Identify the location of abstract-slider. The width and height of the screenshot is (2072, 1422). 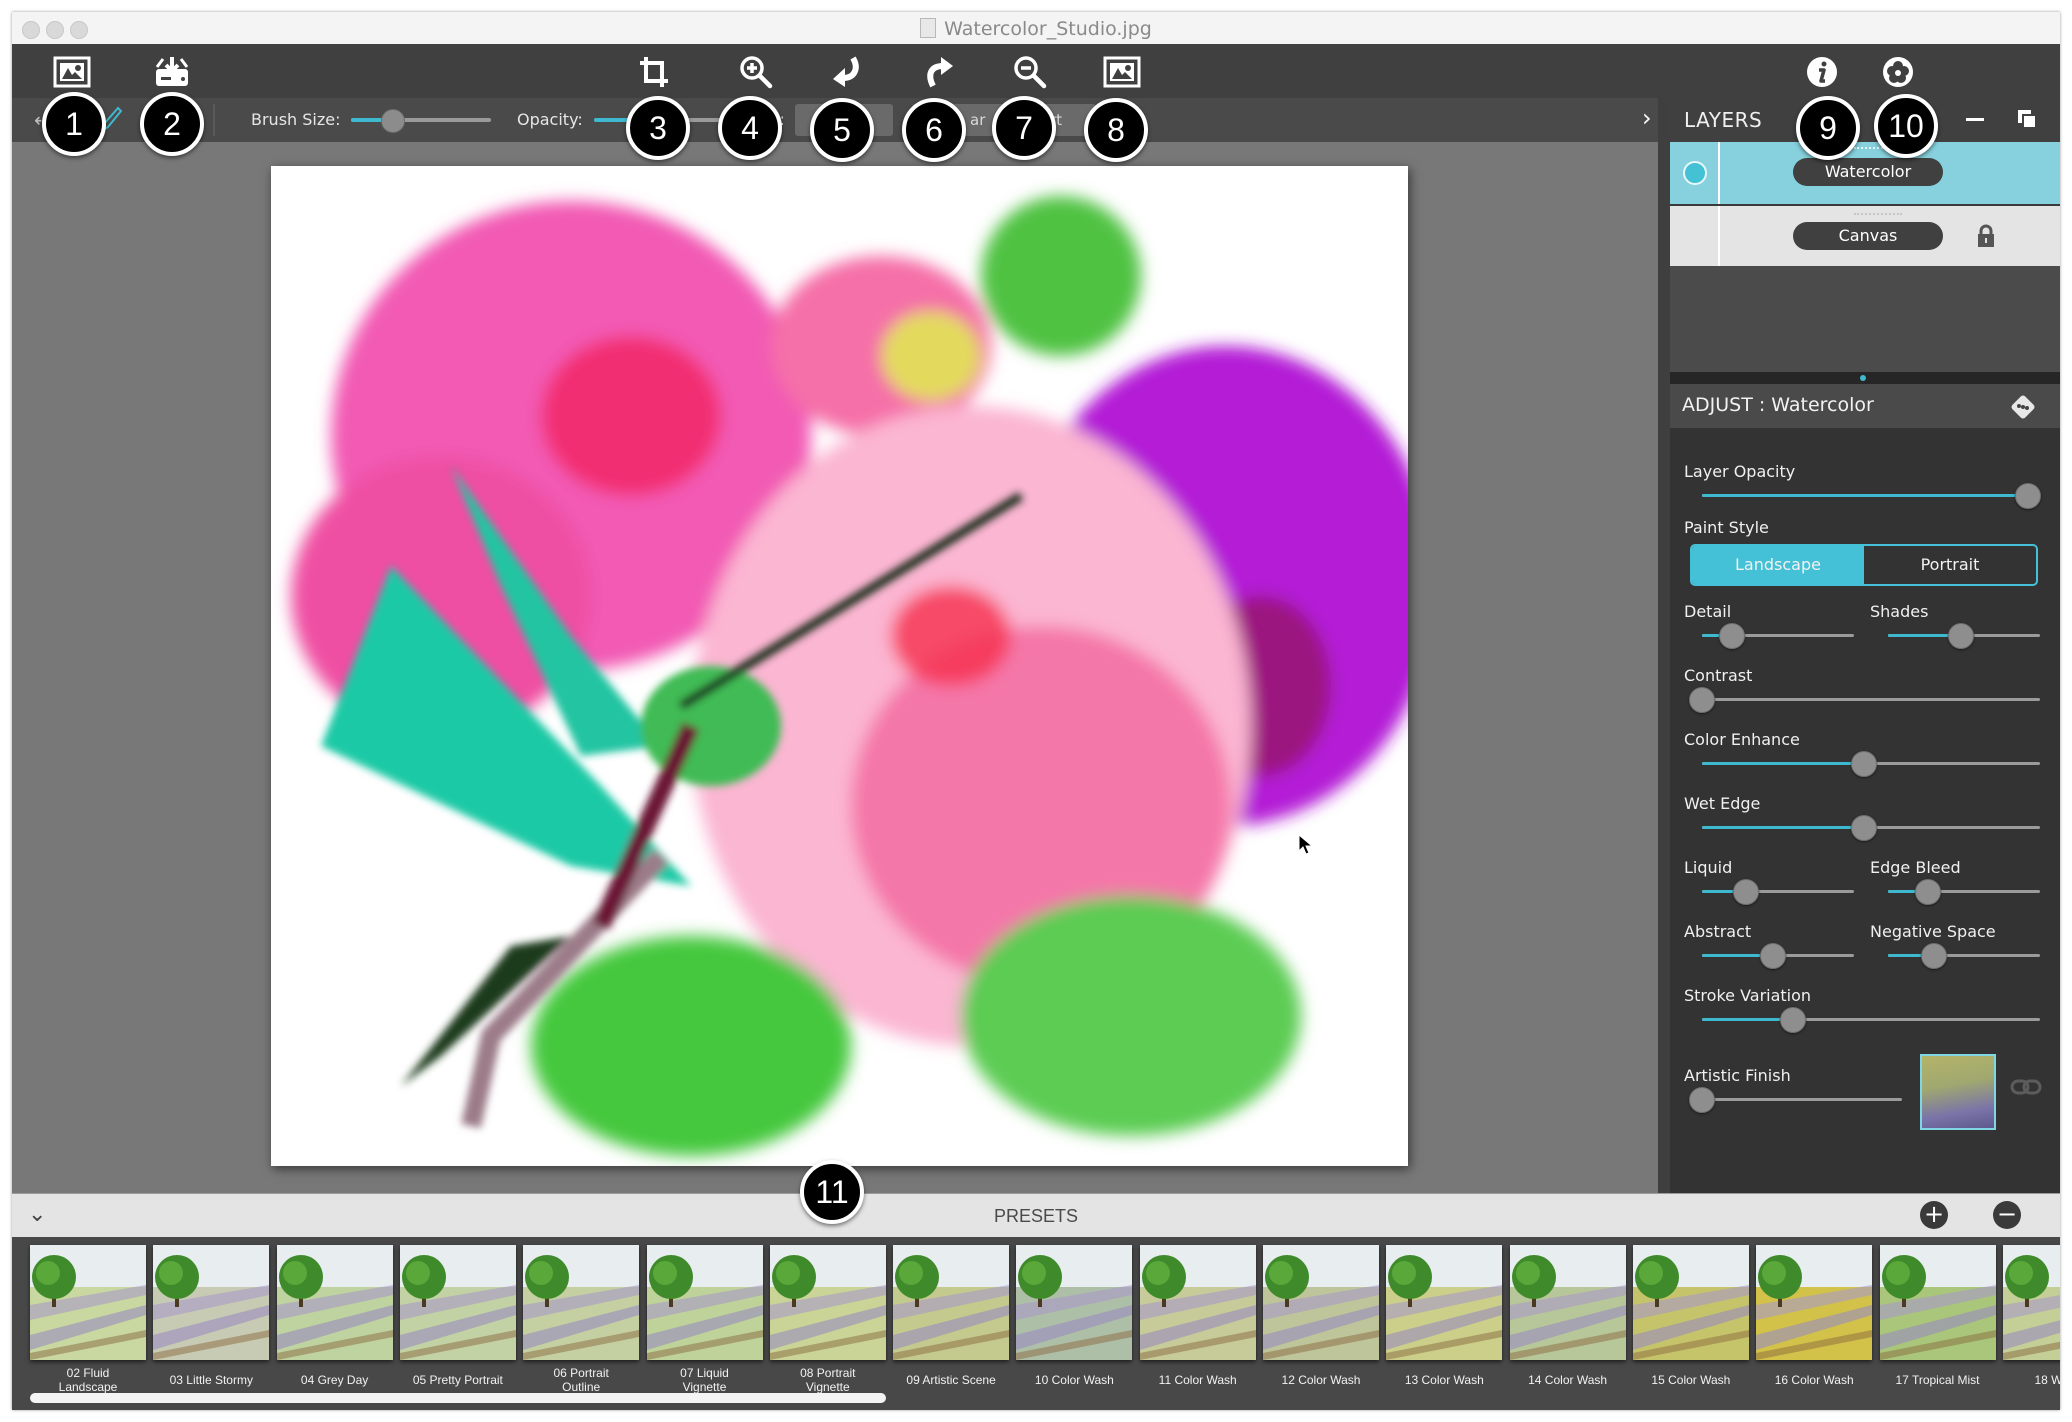
(1778, 956).